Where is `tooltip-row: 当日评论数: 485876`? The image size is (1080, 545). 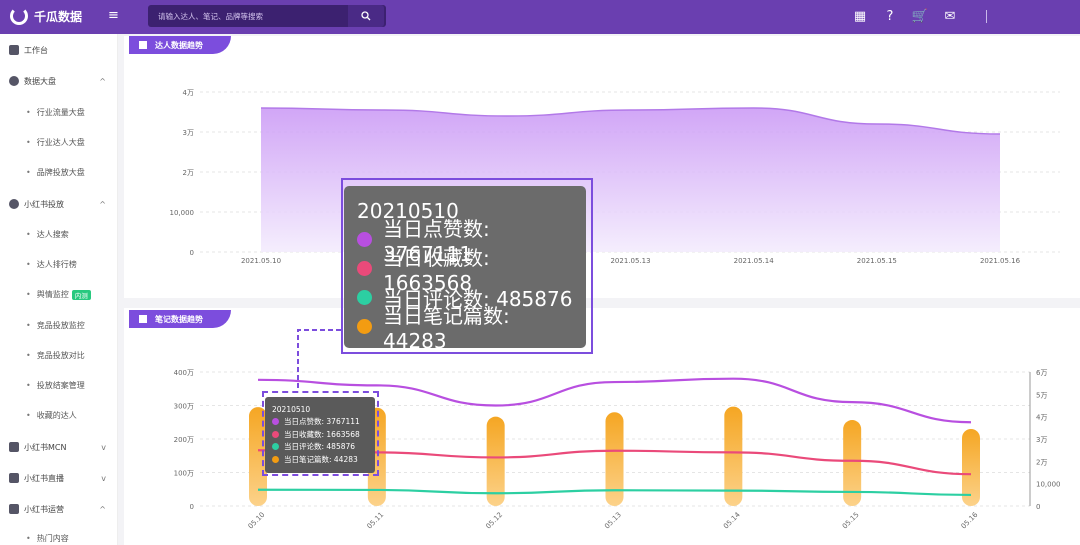
tooltip-row: 当日评论数: 485876 is located at coordinates (320, 447).